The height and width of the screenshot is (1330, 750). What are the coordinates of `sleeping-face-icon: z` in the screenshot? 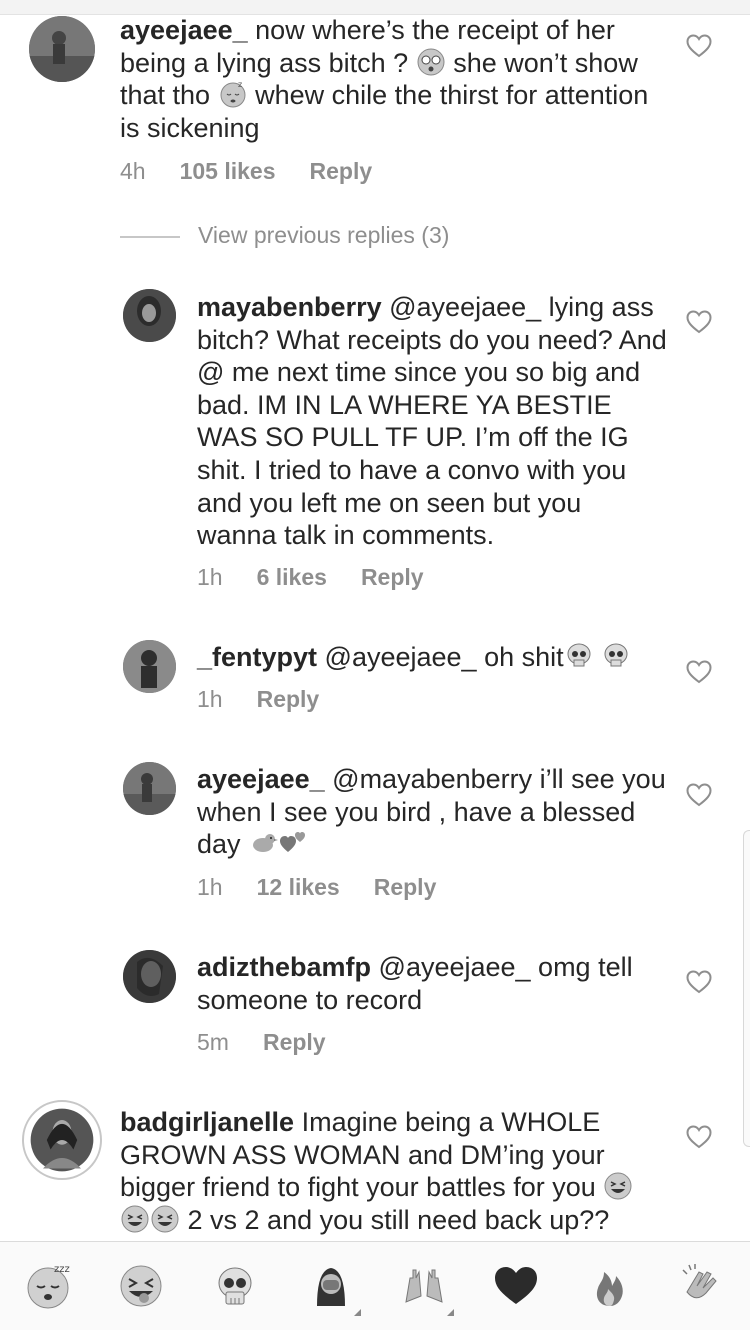 It's located at (233, 94).